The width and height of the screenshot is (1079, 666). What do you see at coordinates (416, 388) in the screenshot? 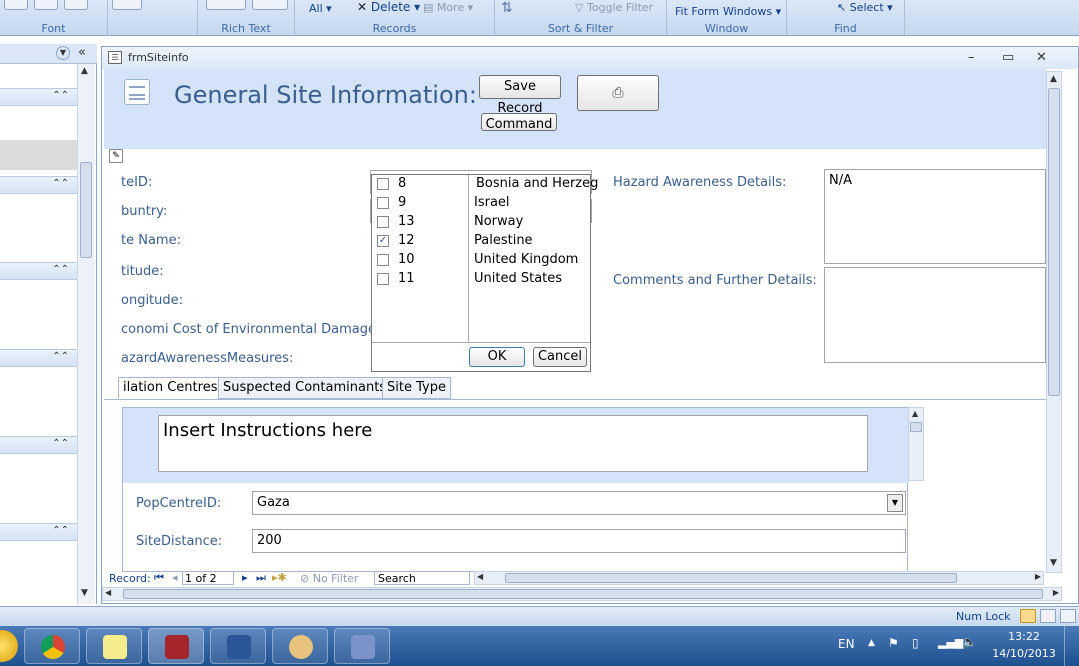
I see `tab-site-type: Site Type` at bounding box center [416, 388].